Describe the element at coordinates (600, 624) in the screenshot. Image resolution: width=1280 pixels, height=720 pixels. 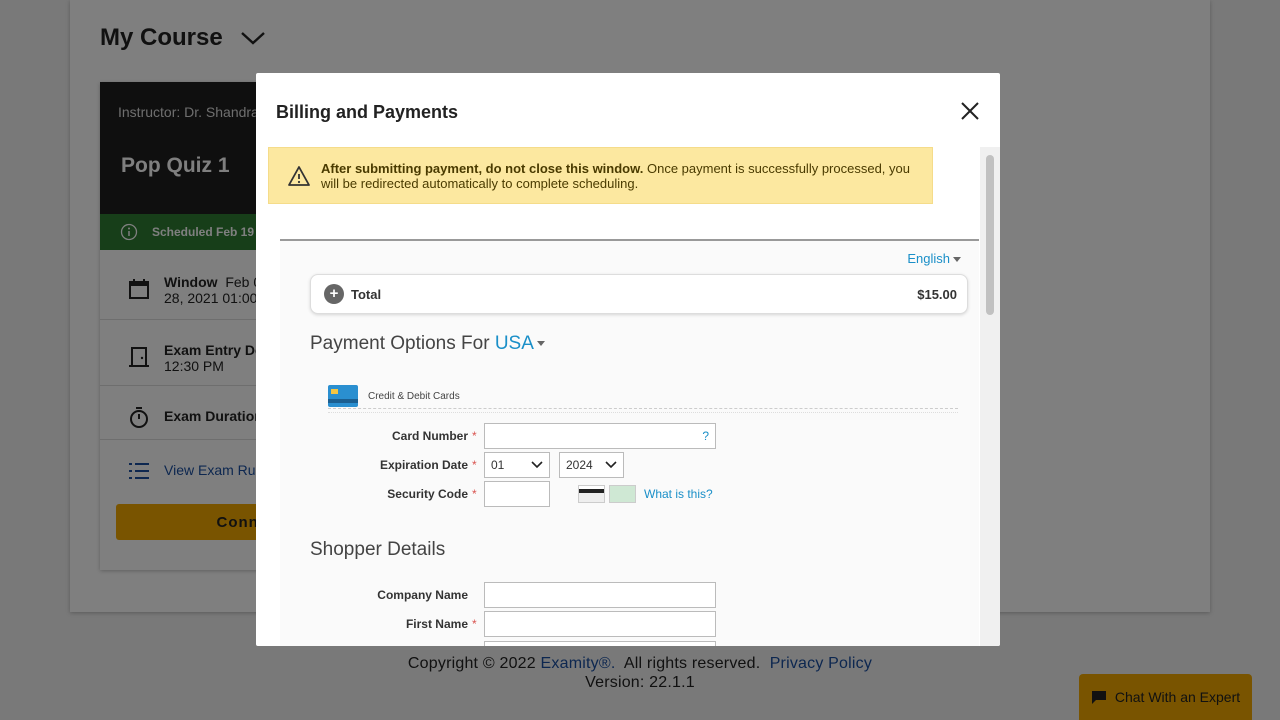
I see `first-name-input` at that location.